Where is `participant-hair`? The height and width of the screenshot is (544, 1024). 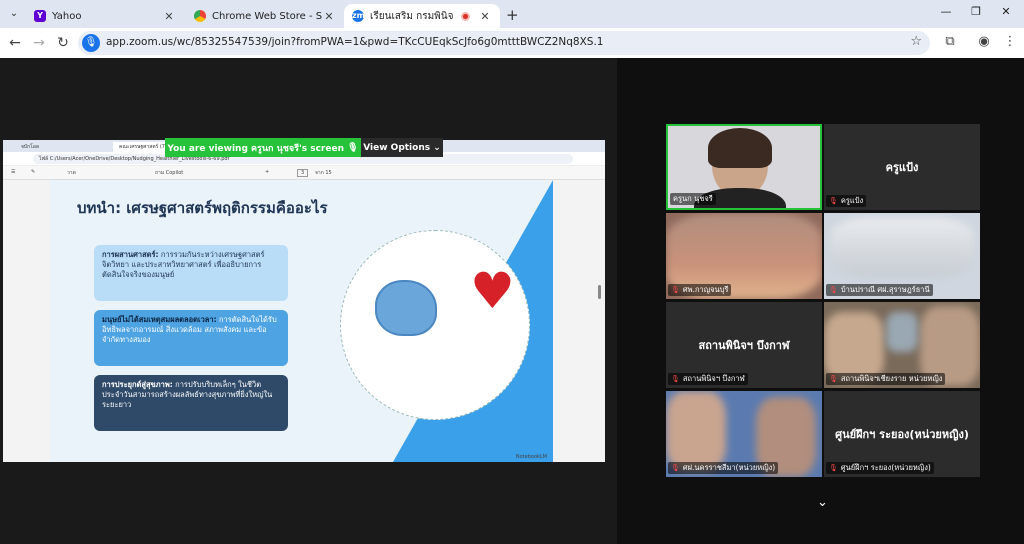
participant-hair is located at coordinates (740, 148).